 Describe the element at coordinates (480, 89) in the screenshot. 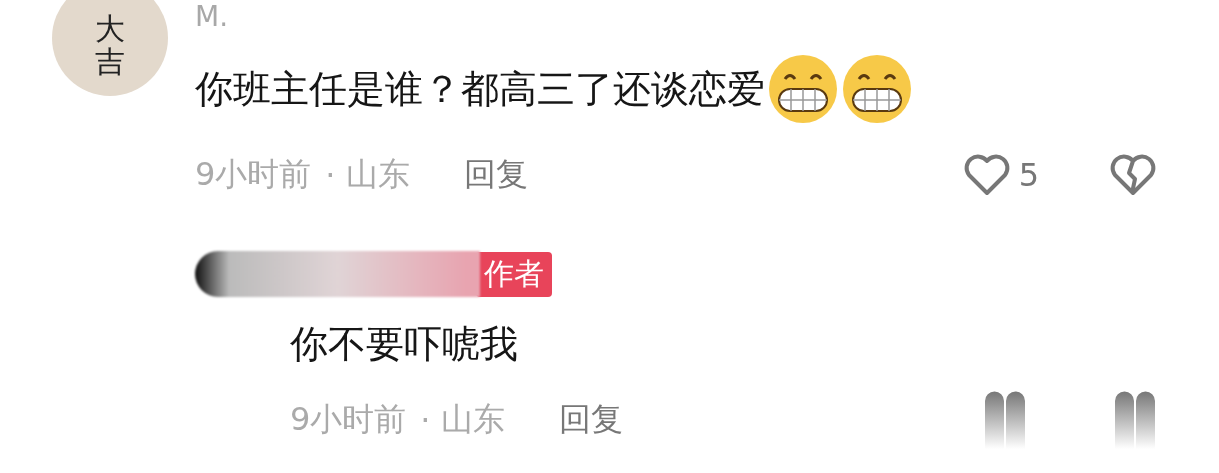

I see `comment-text: 你班主任是谁？都高三了还谈恋爱` at that location.